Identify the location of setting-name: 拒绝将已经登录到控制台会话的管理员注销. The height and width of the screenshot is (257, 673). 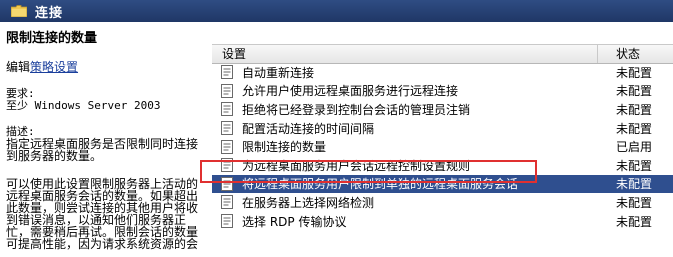
(356, 109).